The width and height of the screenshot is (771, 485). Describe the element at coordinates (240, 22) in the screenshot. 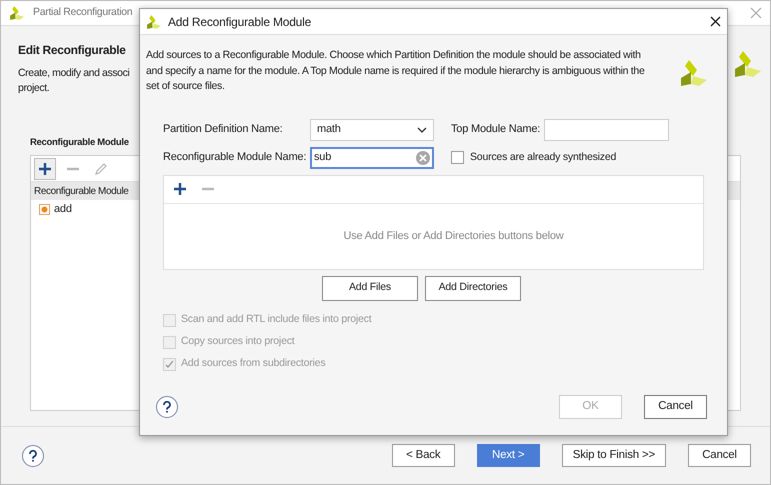

I see `dialog-title: Add Reconfigurable Module` at that location.